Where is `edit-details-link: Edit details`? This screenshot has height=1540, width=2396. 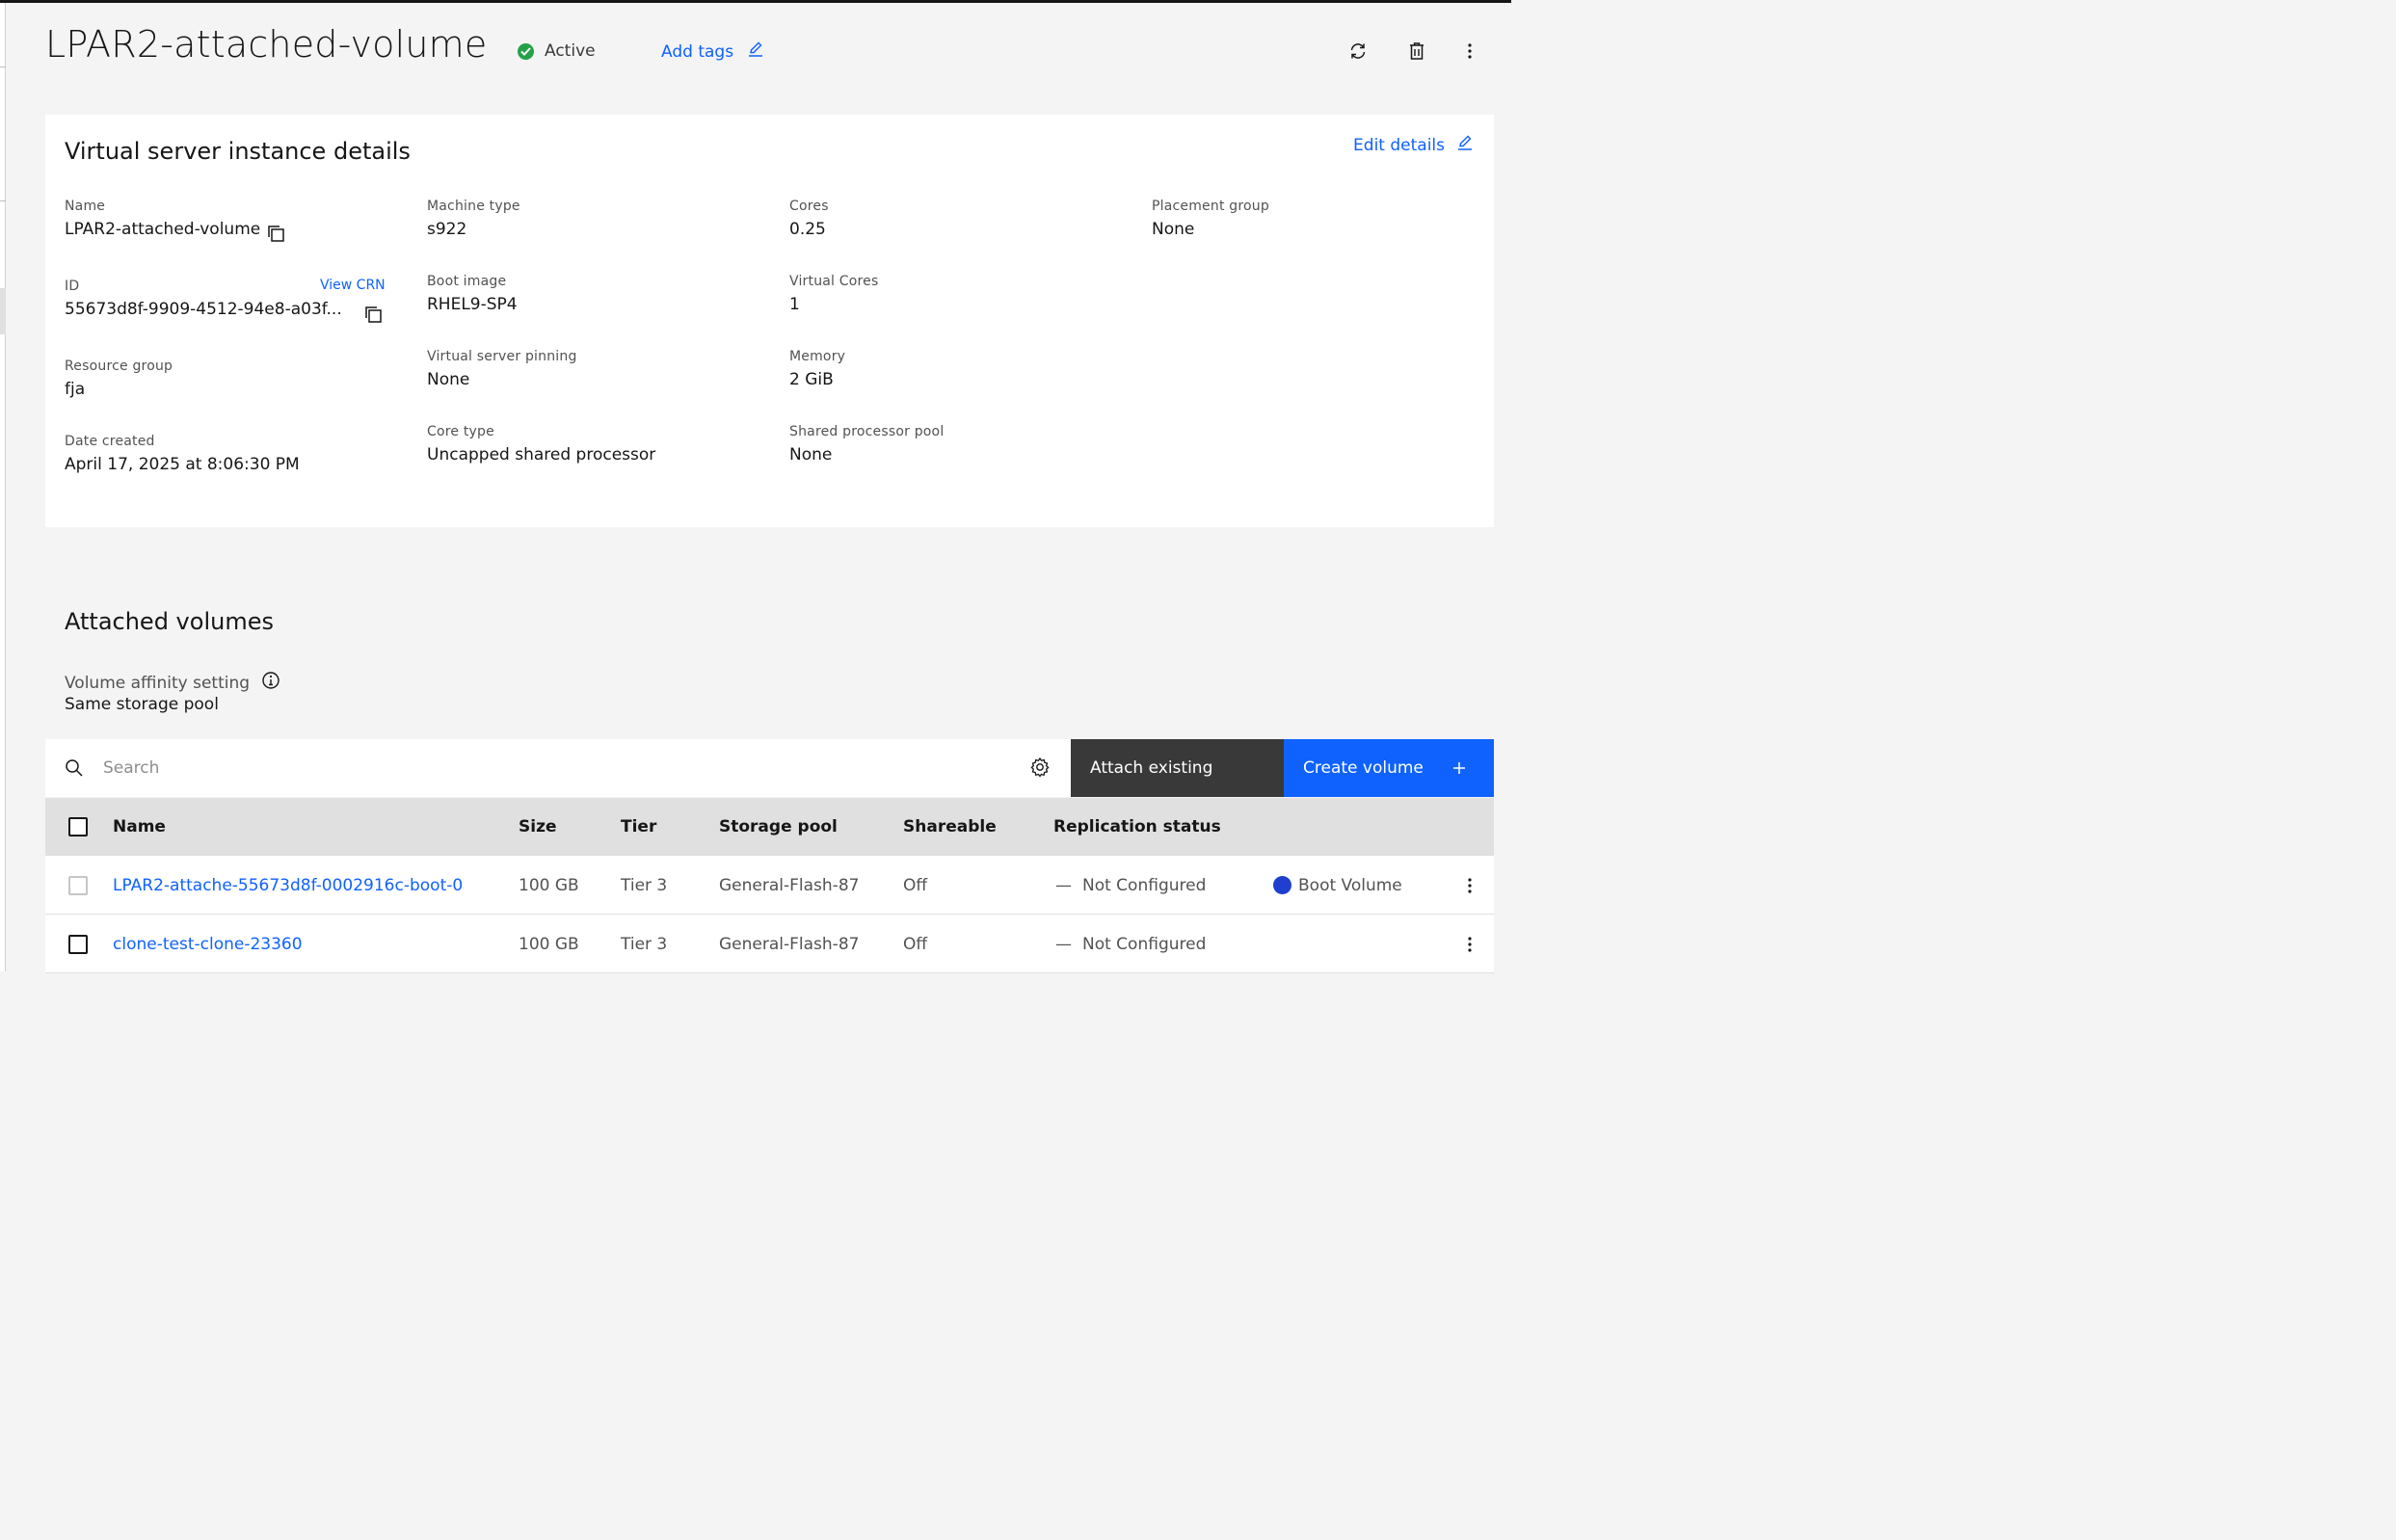
edit-details-link: Edit details is located at coordinates (1413, 145).